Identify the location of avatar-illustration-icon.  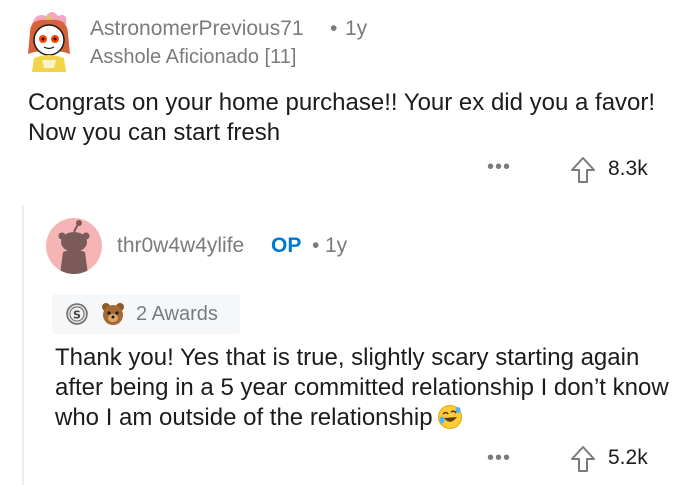
(49, 42).